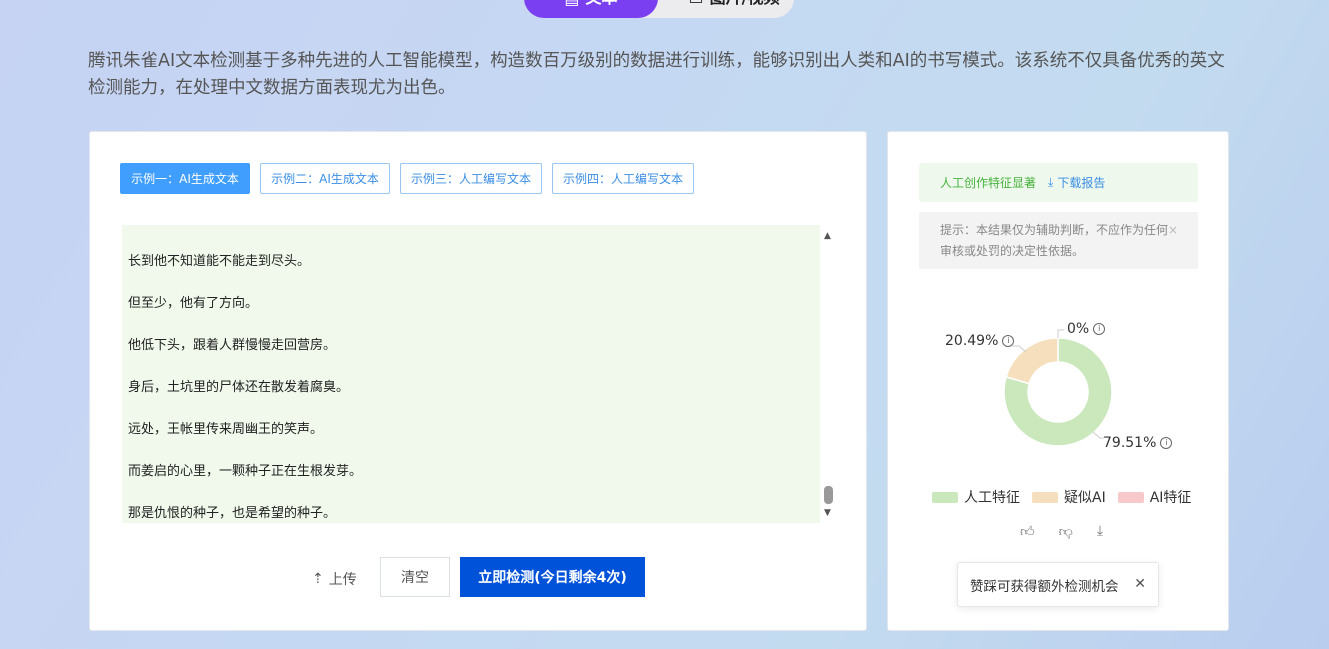 This screenshot has height=649, width=1329. Describe the element at coordinates (734, 9) in the screenshot. I see `tab-image-video: ▭ 图片/视频` at that location.